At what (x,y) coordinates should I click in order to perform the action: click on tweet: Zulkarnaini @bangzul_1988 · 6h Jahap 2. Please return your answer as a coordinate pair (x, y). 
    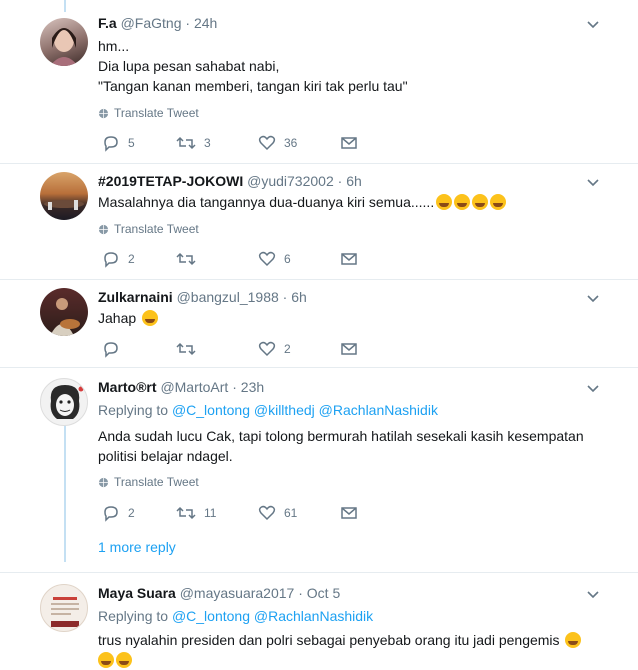
    Looking at the image, I should click on (319, 328).